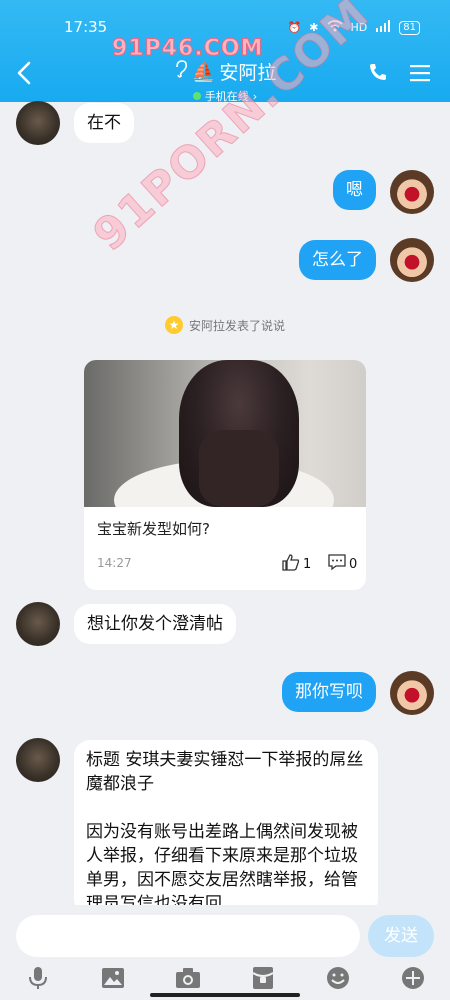 This screenshot has height=1000, width=450. What do you see at coordinates (114, 563) in the screenshot?
I see `post-time: 14:27` at bounding box center [114, 563].